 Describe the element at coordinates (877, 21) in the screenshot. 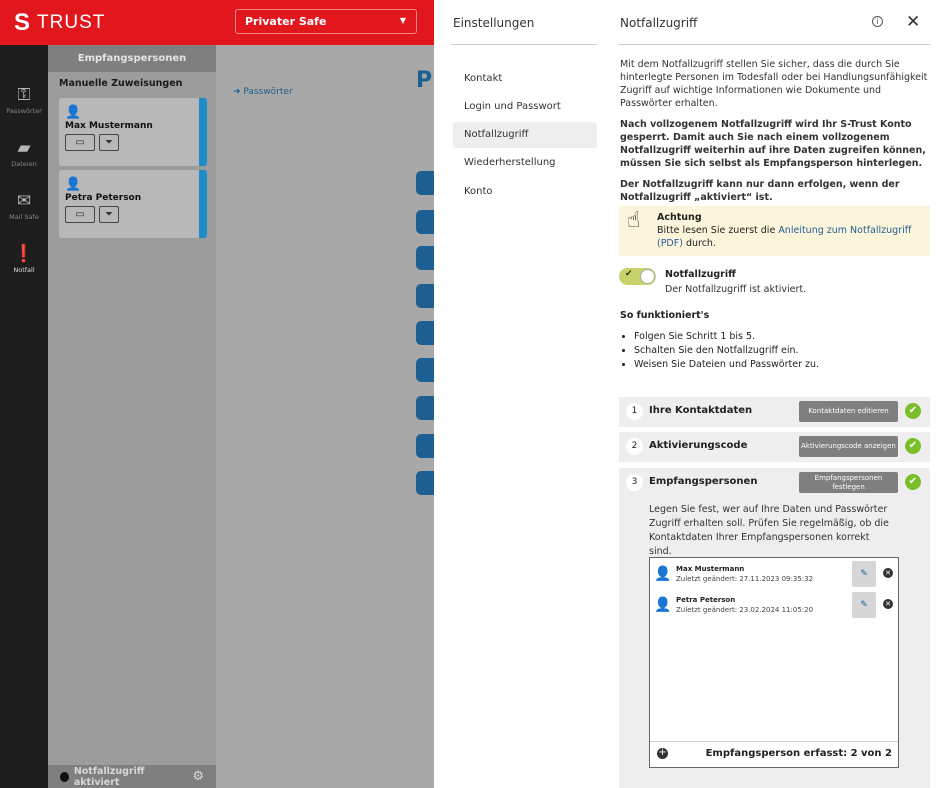

I see `info-icon: i` at that location.